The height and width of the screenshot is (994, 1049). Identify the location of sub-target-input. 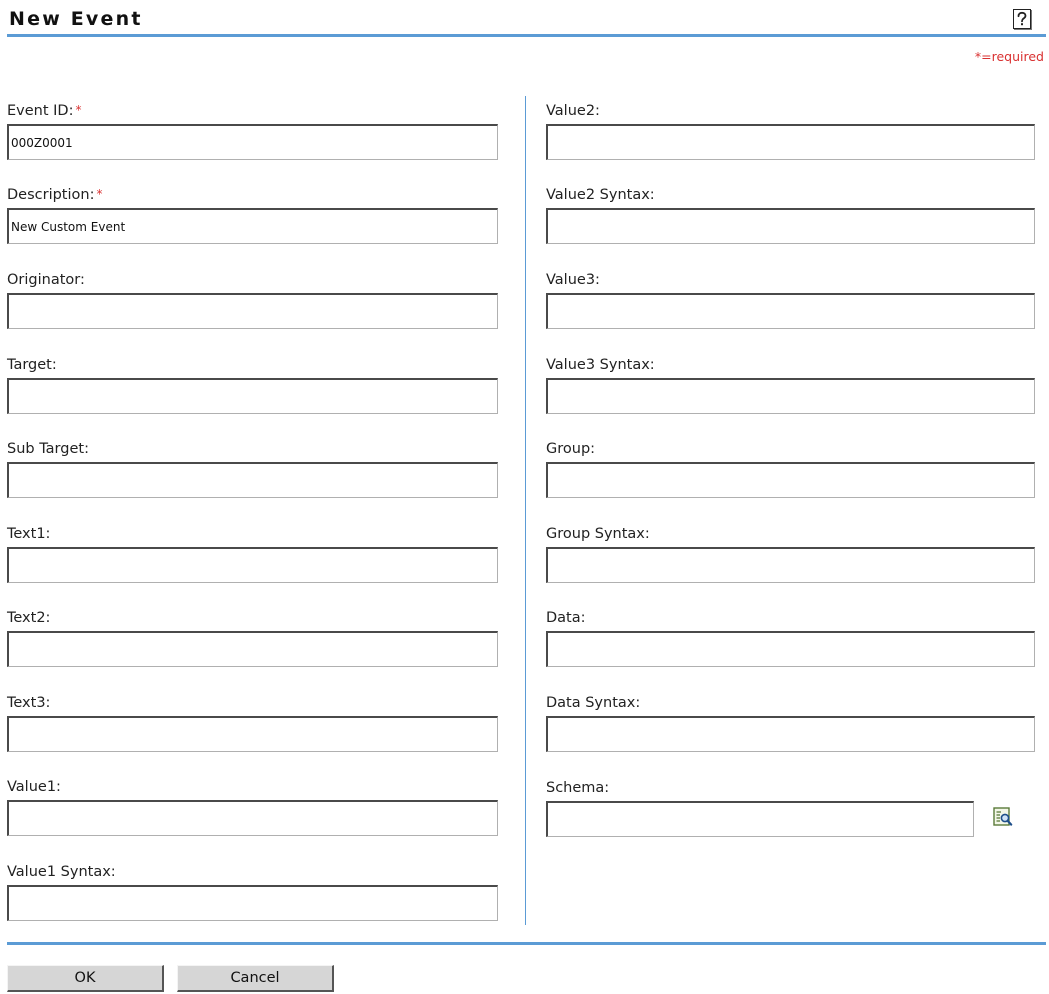
(252, 480).